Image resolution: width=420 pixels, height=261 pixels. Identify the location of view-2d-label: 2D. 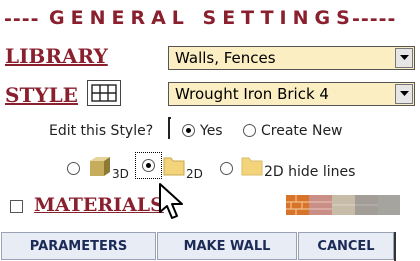
(194, 174).